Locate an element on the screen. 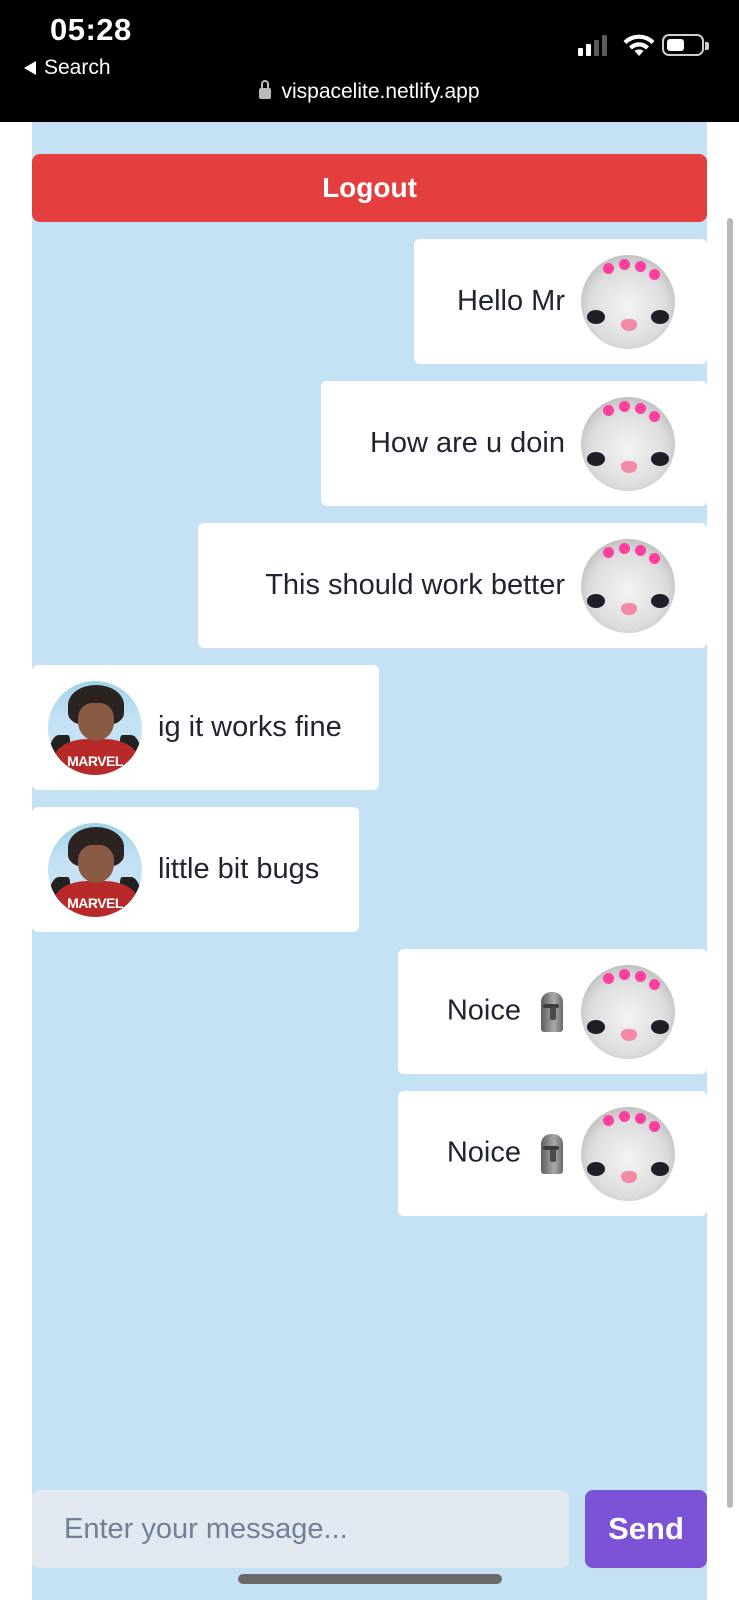 Image resolution: width=739 pixels, height=1600 pixels. wifi-icon is located at coordinates (639, 45).